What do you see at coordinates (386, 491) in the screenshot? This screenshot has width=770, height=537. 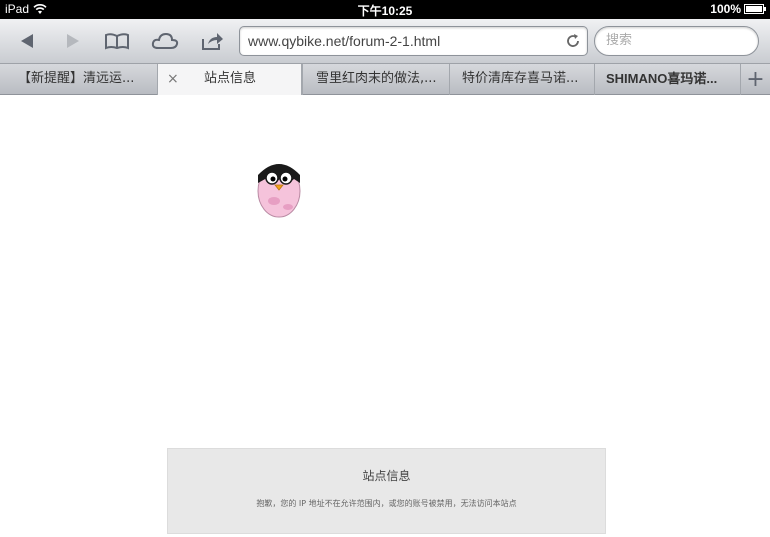 I see `site-info-box: 站点信息 抱歉，您的 IP 地址不在允许范围内，或您的账号被禁用，无法访问本站点` at bounding box center [386, 491].